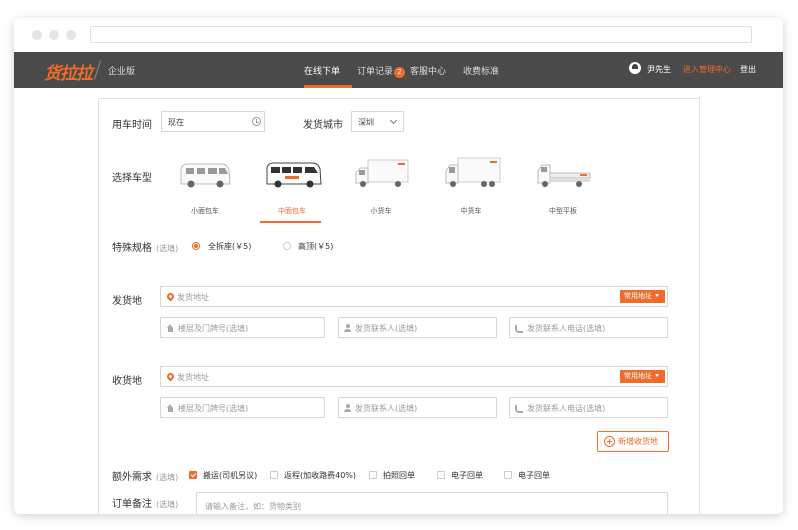  Describe the element at coordinates (473, 172) in the screenshot. I see `medium-truck-icon` at that location.